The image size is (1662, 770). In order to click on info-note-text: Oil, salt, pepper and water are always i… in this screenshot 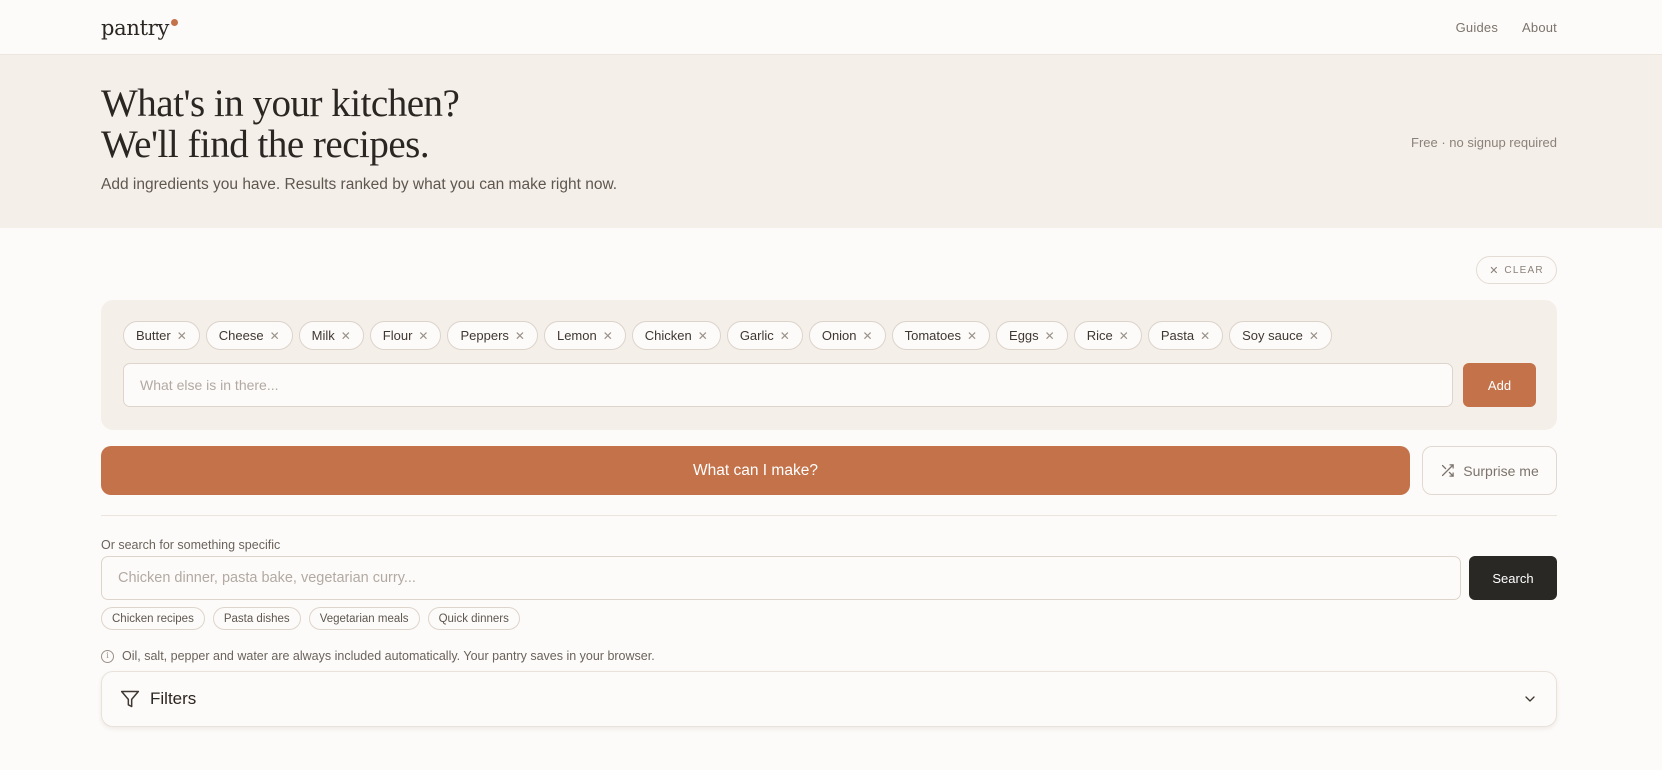, I will do `click(388, 656)`.